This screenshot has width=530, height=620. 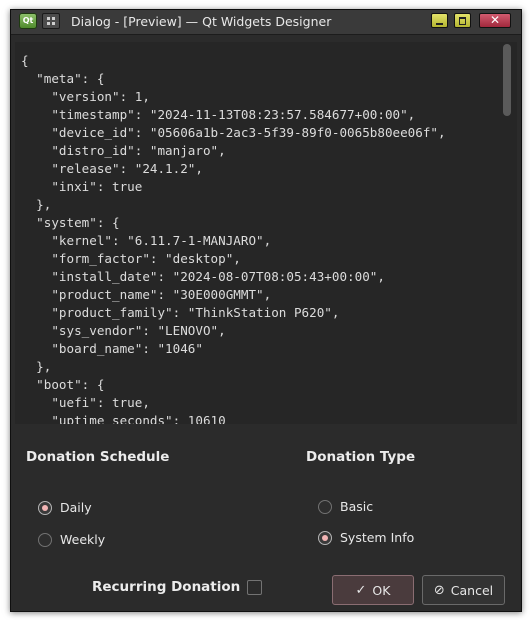 What do you see at coordinates (112, 348) in the screenshot?
I see `json-line: "board_name": "1046"` at bounding box center [112, 348].